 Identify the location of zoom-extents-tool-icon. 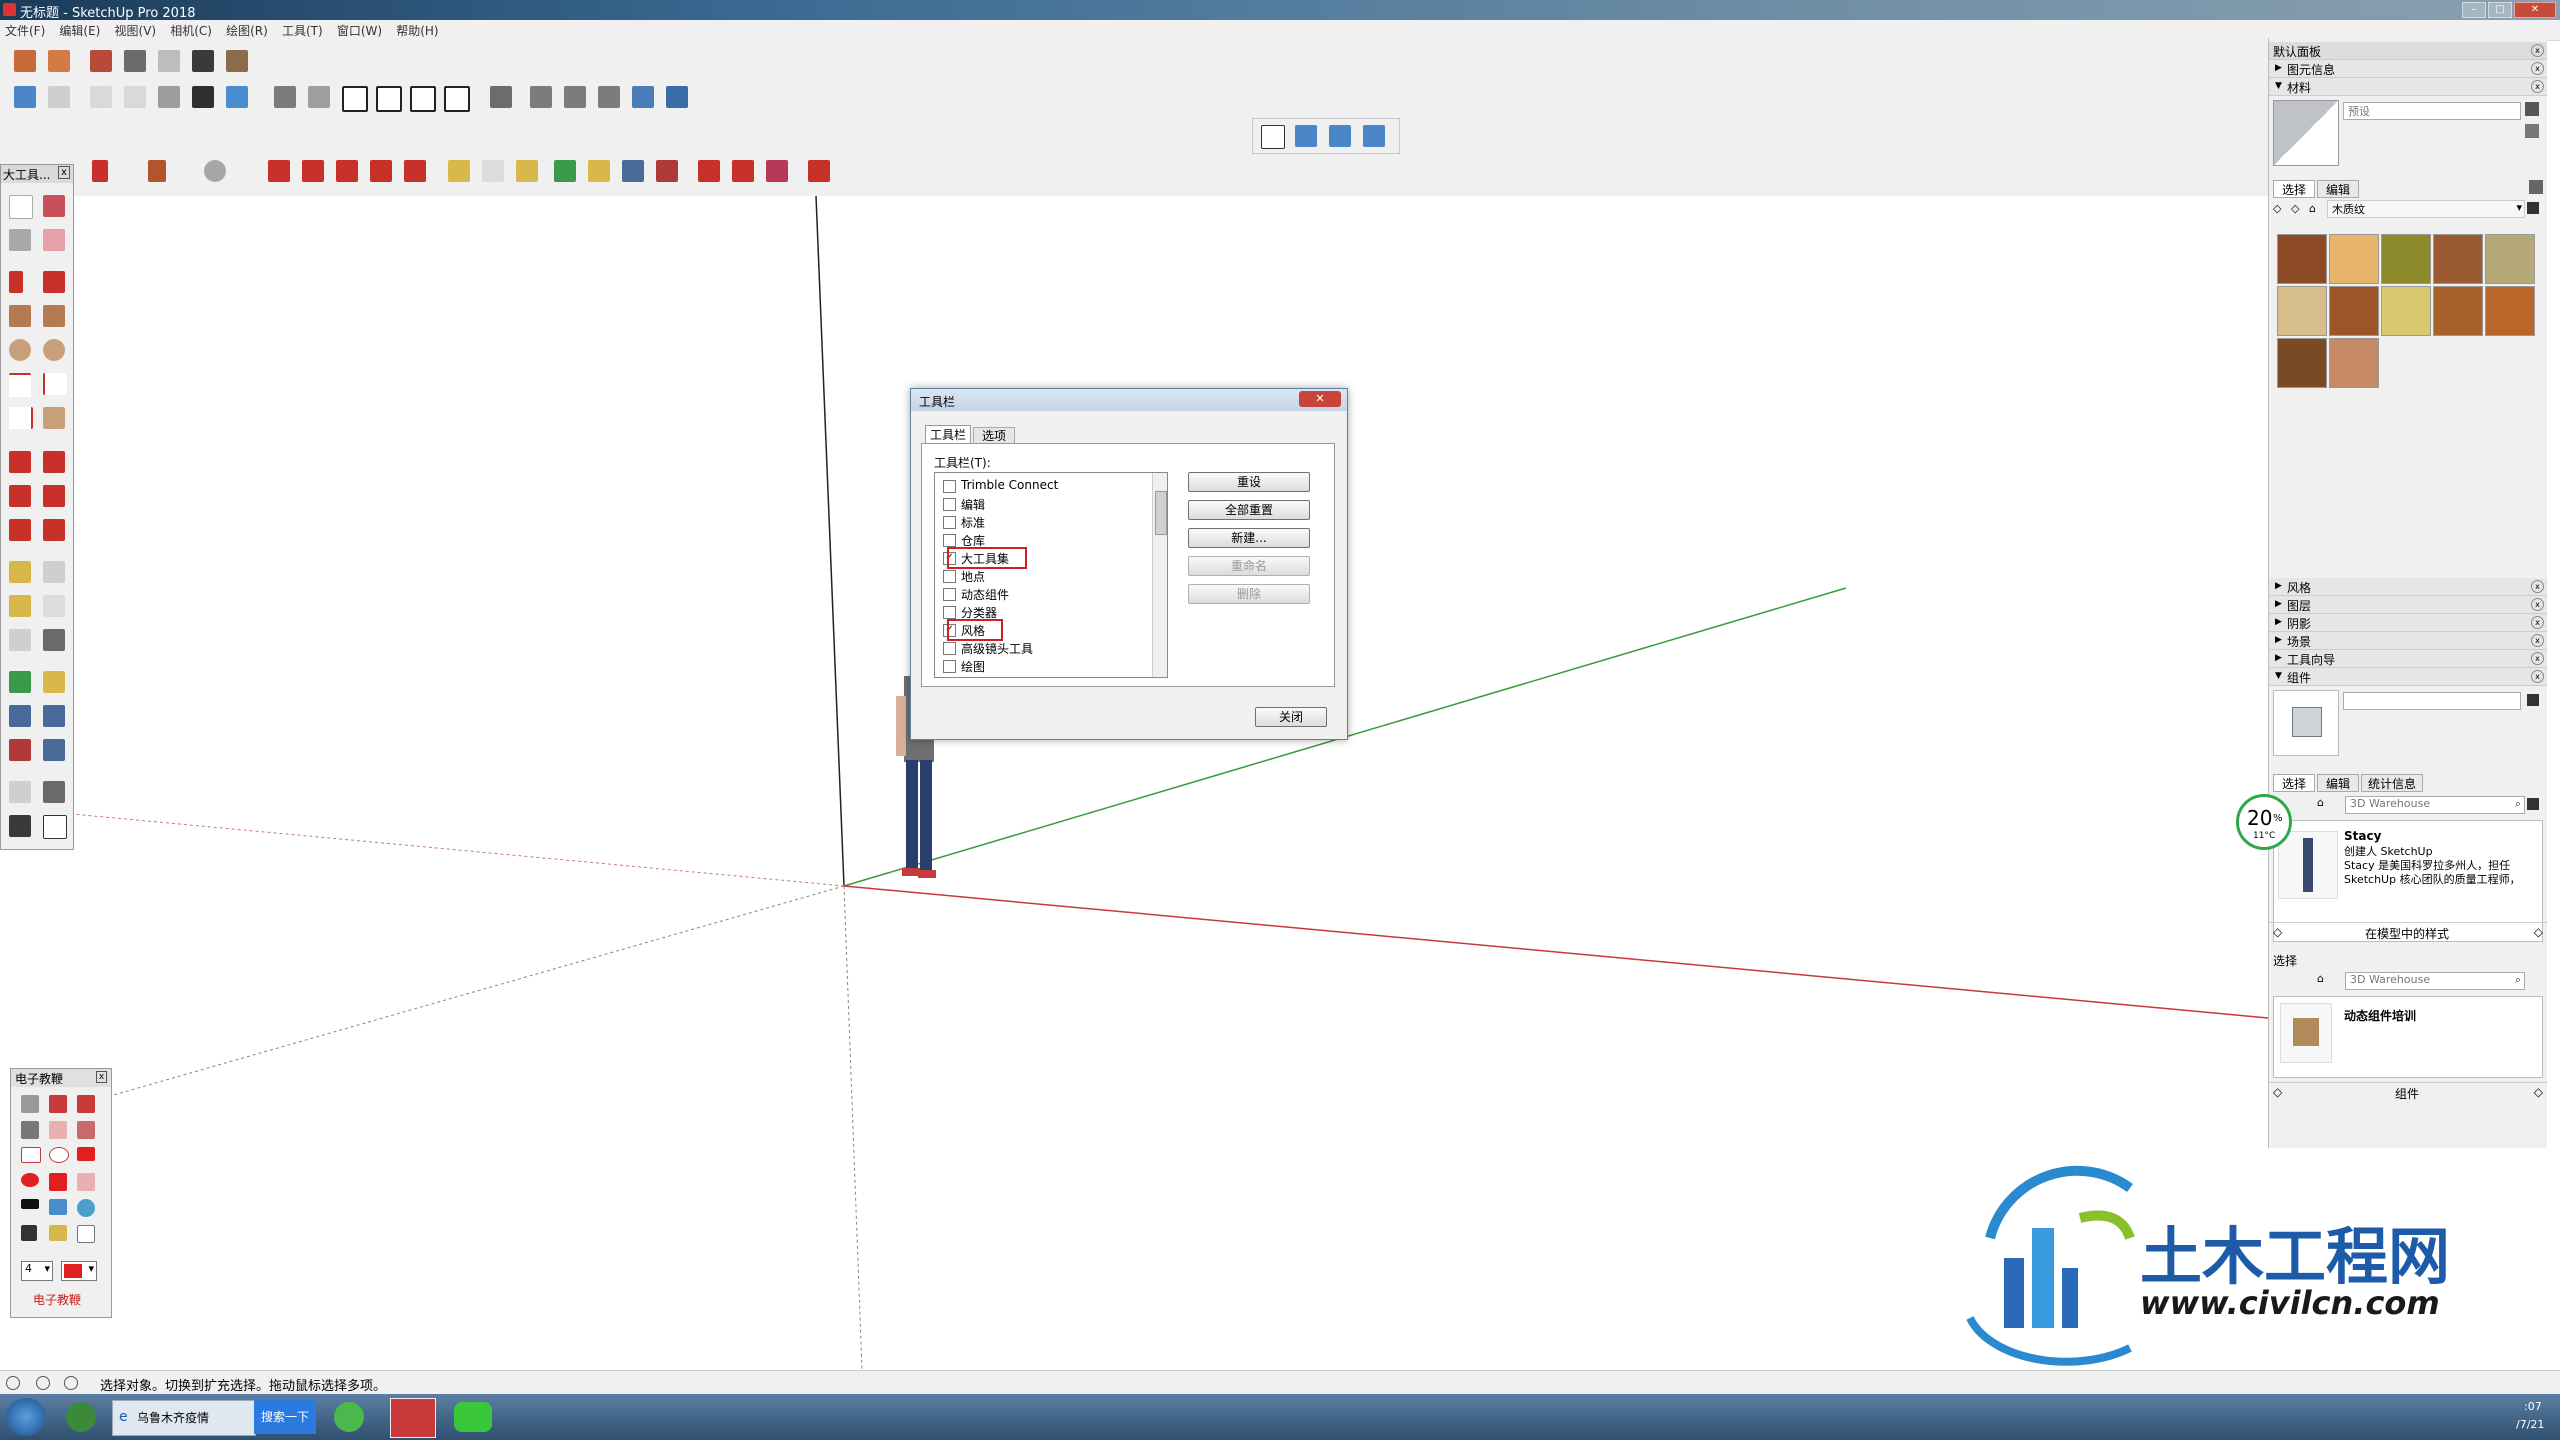
(20, 750).